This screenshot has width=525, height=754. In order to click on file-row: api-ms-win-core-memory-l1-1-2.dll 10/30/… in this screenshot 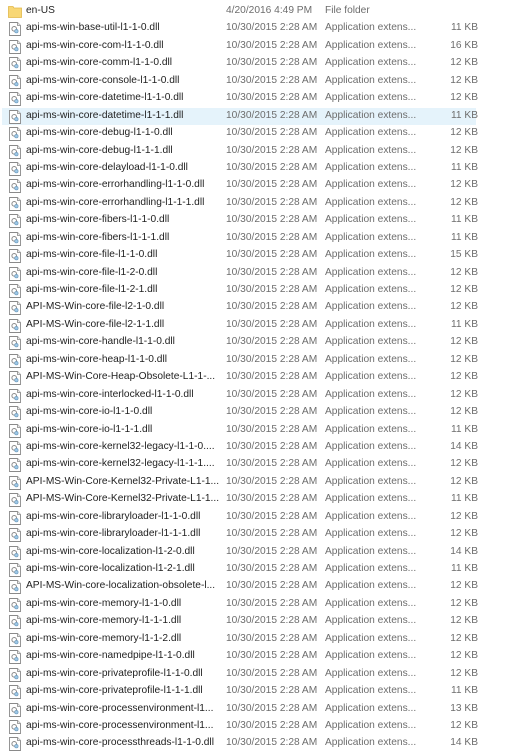, I will do `click(262, 639)`.